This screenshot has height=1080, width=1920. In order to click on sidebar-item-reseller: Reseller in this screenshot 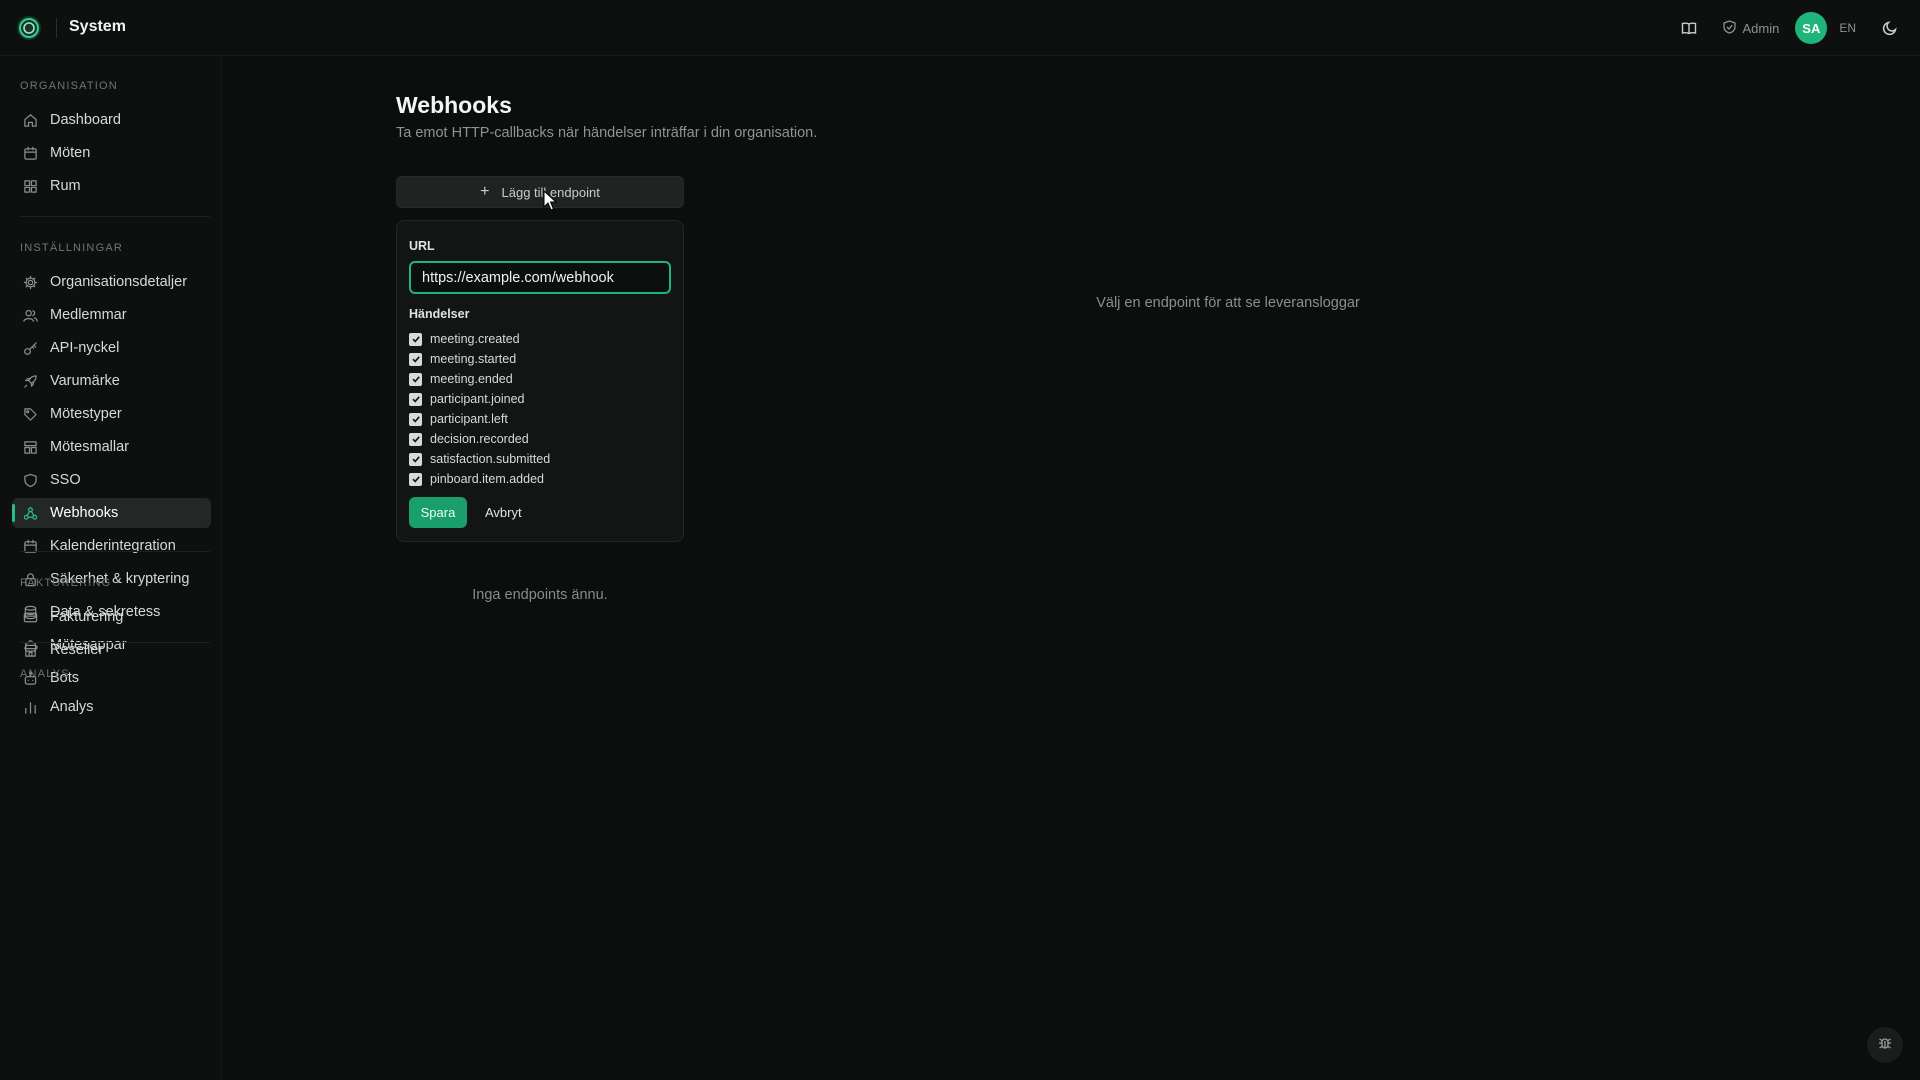, I will do `click(111, 650)`.